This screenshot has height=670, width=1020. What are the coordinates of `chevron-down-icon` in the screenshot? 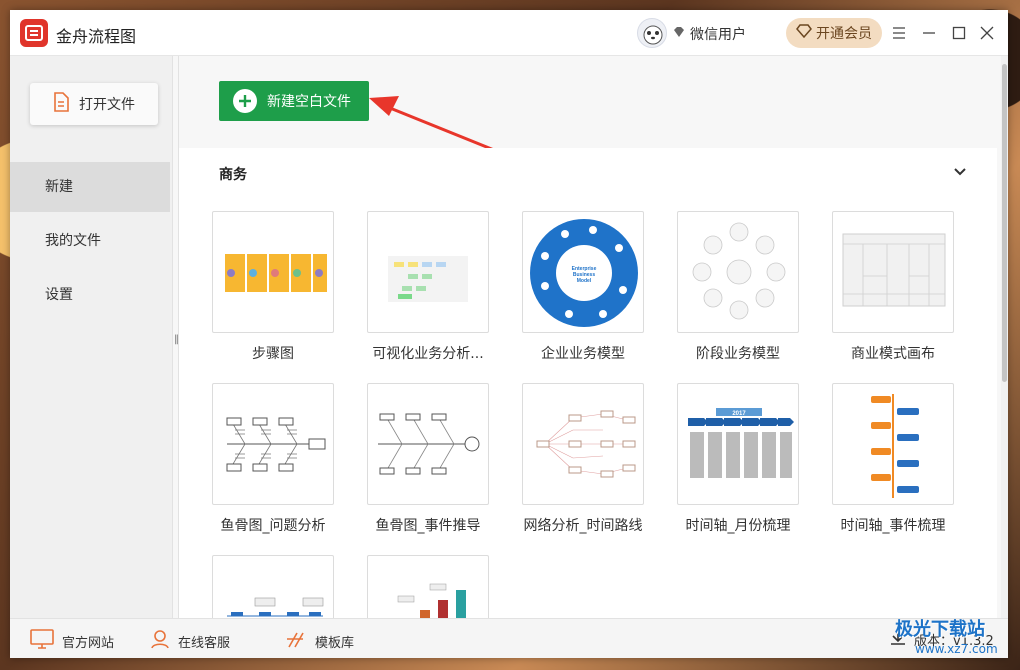 It's located at (960, 171).